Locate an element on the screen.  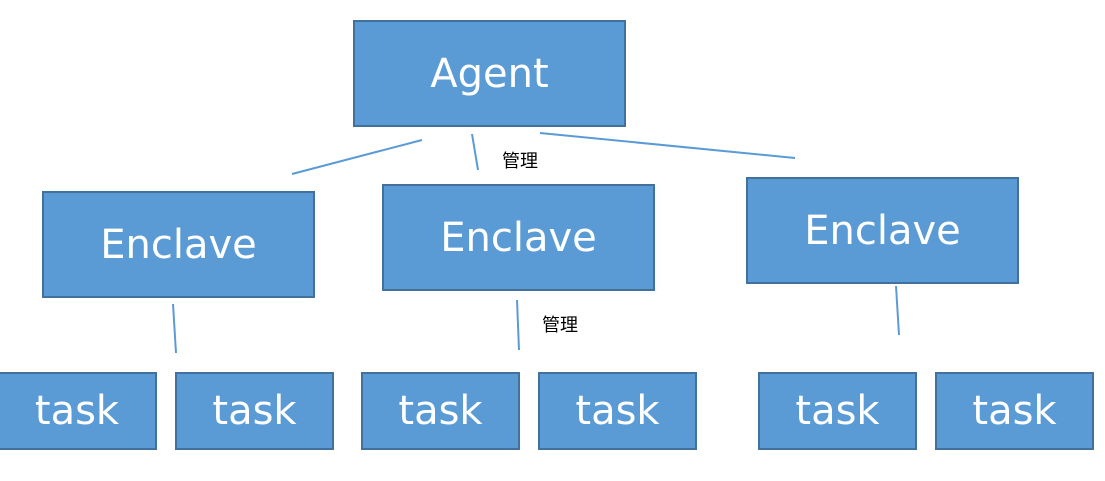
task-node-2: task is located at coordinates (254, 411).